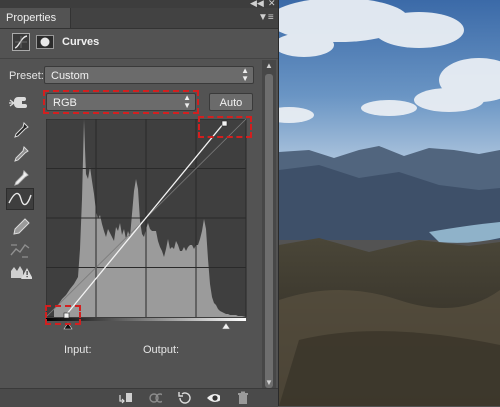 The width and height of the screenshot is (500, 407). I want to click on panel-tab-bar: Properties ▼≡, so click(139, 18).